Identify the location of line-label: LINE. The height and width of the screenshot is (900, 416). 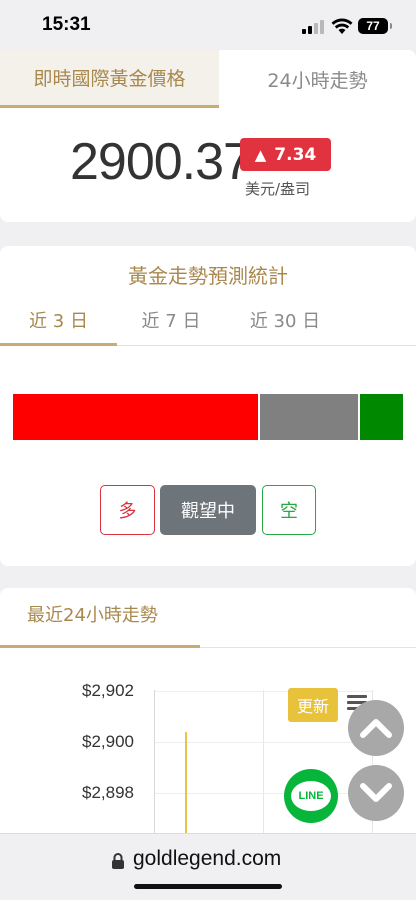
(311, 796).